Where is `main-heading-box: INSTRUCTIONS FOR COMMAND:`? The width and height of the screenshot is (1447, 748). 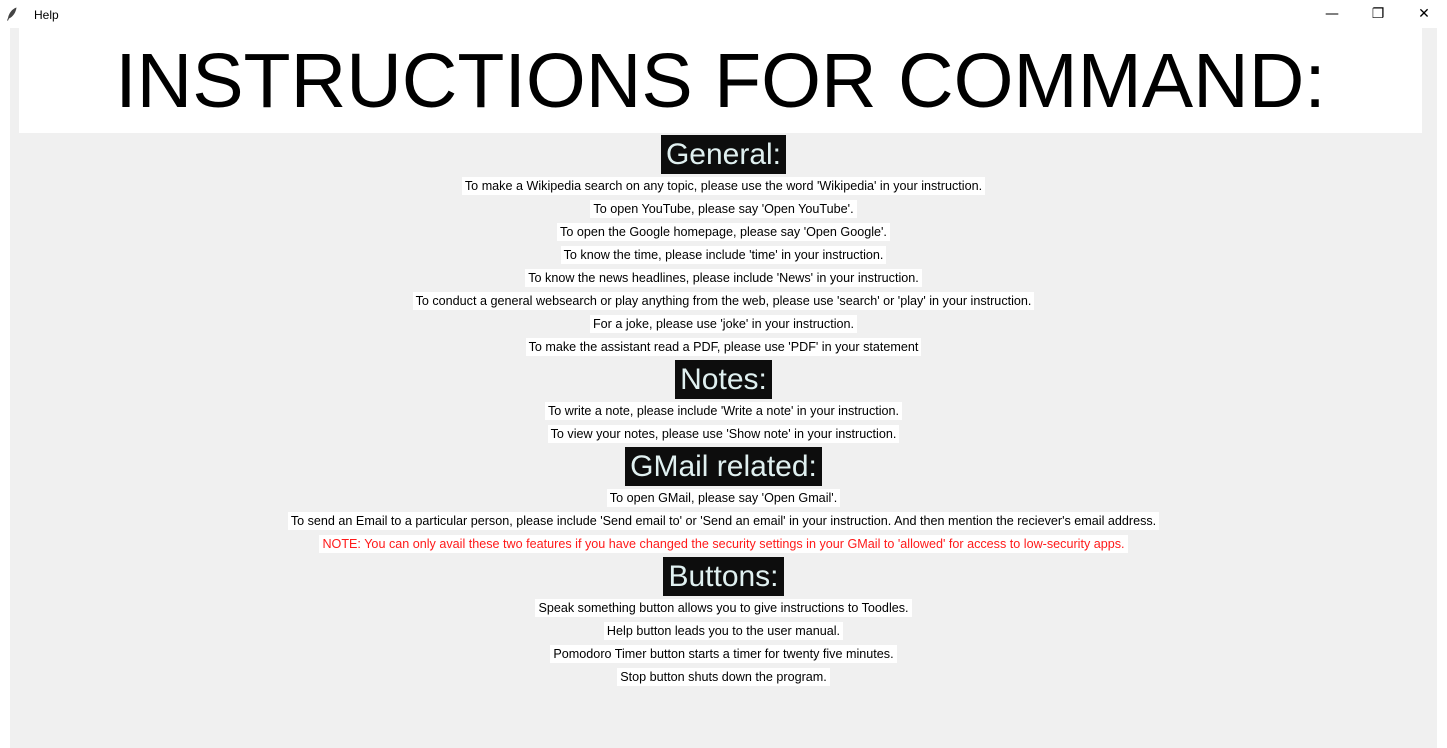
main-heading-box: INSTRUCTIONS FOR COMMAND: is located at coordinates (720, 80).